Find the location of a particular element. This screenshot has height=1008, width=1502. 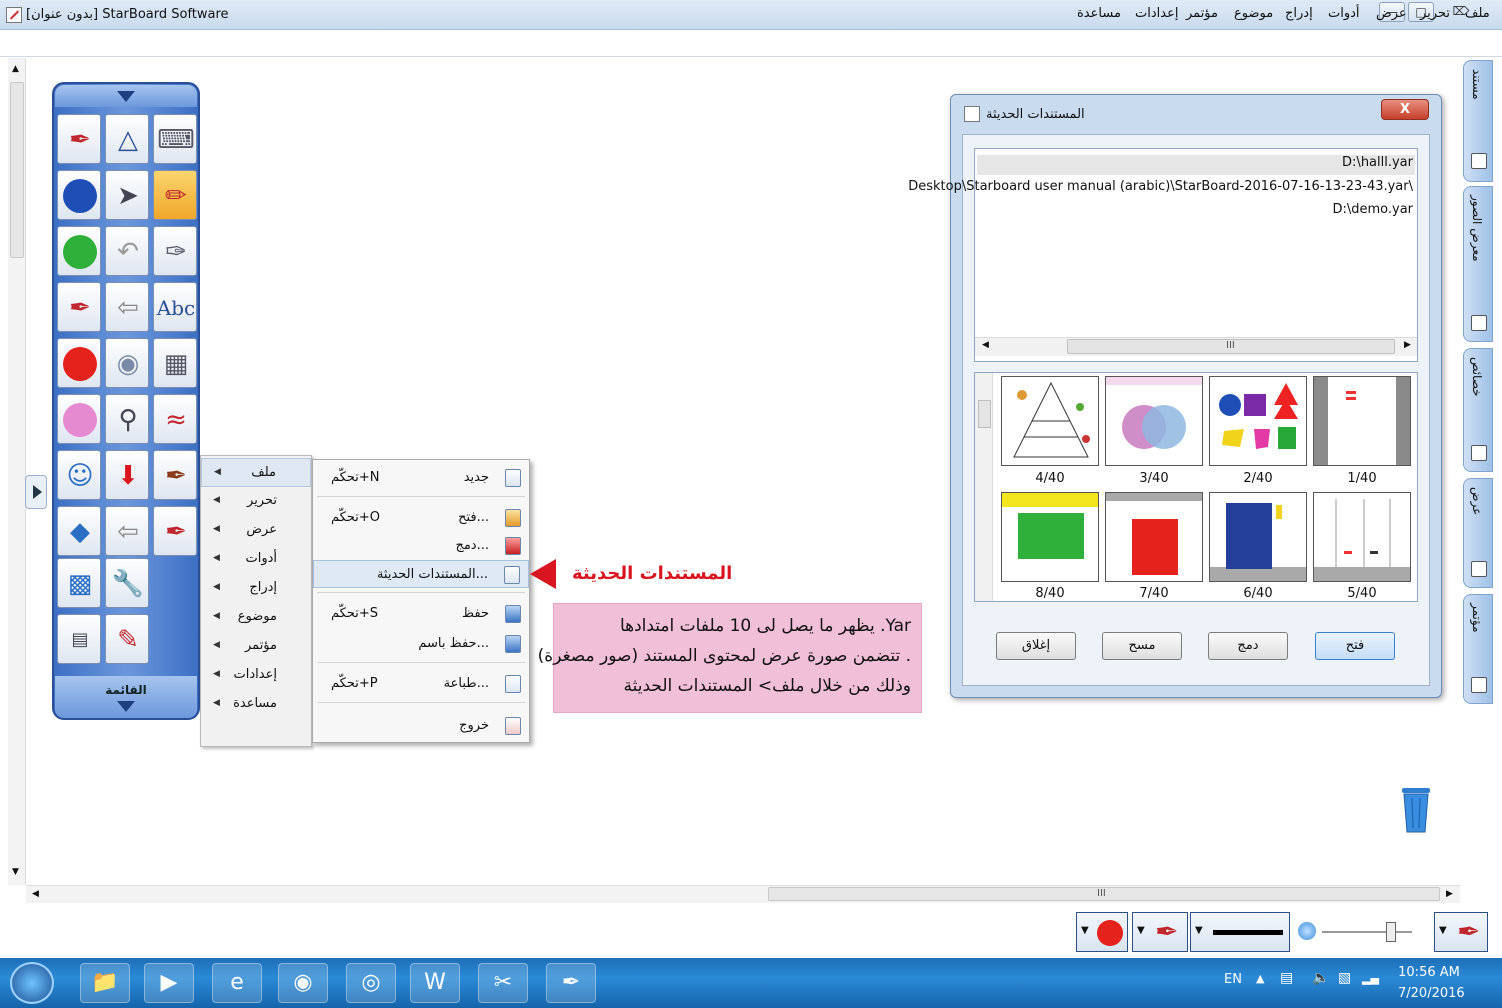

handwriting-tool-button: ≈ is located at coordinates (175, 419).